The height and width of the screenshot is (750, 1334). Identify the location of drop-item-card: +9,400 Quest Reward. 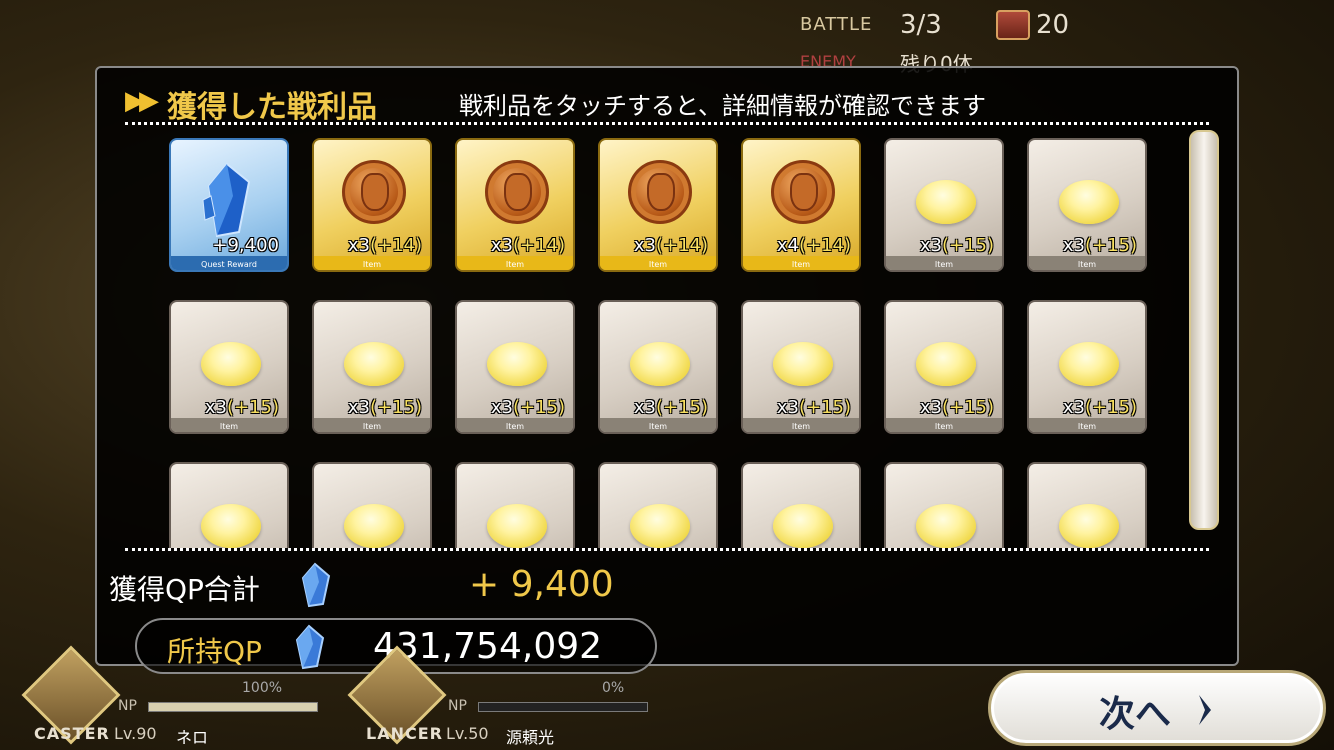
(229, 205).